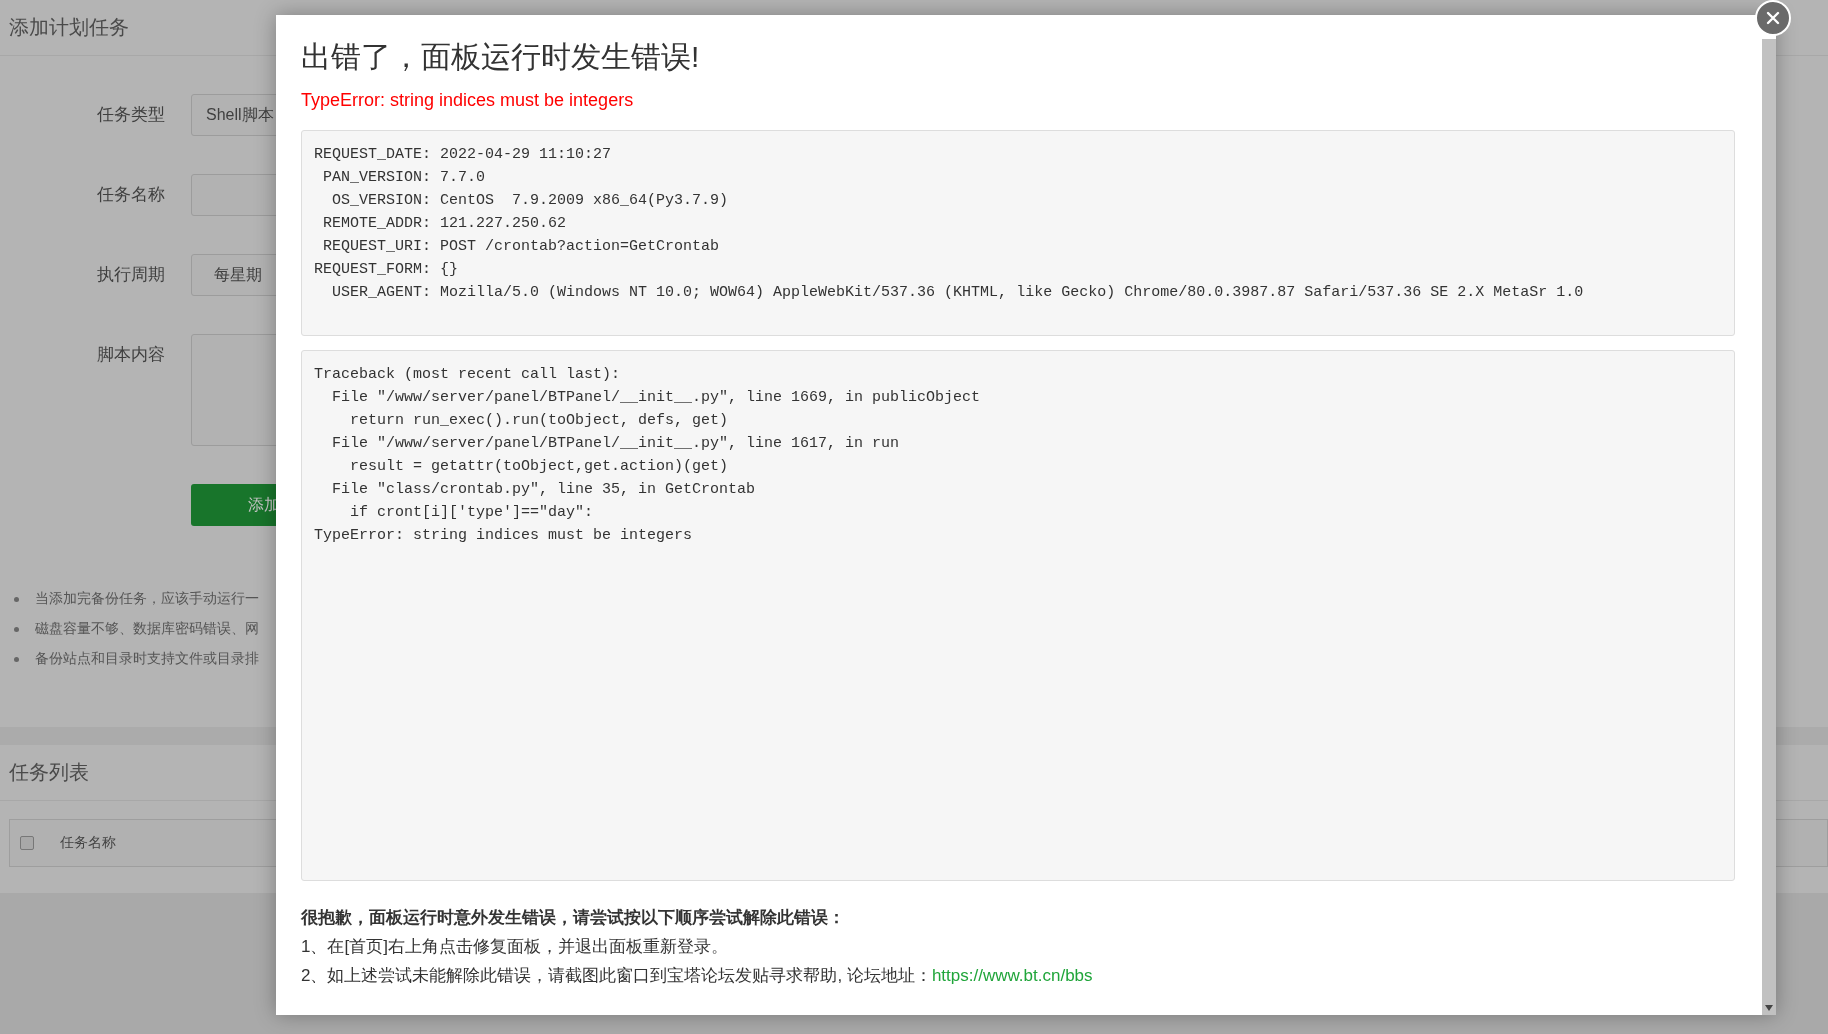 The image size is (1828, 1034). I want to click on field-label: 执行周期, so click(130, 275).